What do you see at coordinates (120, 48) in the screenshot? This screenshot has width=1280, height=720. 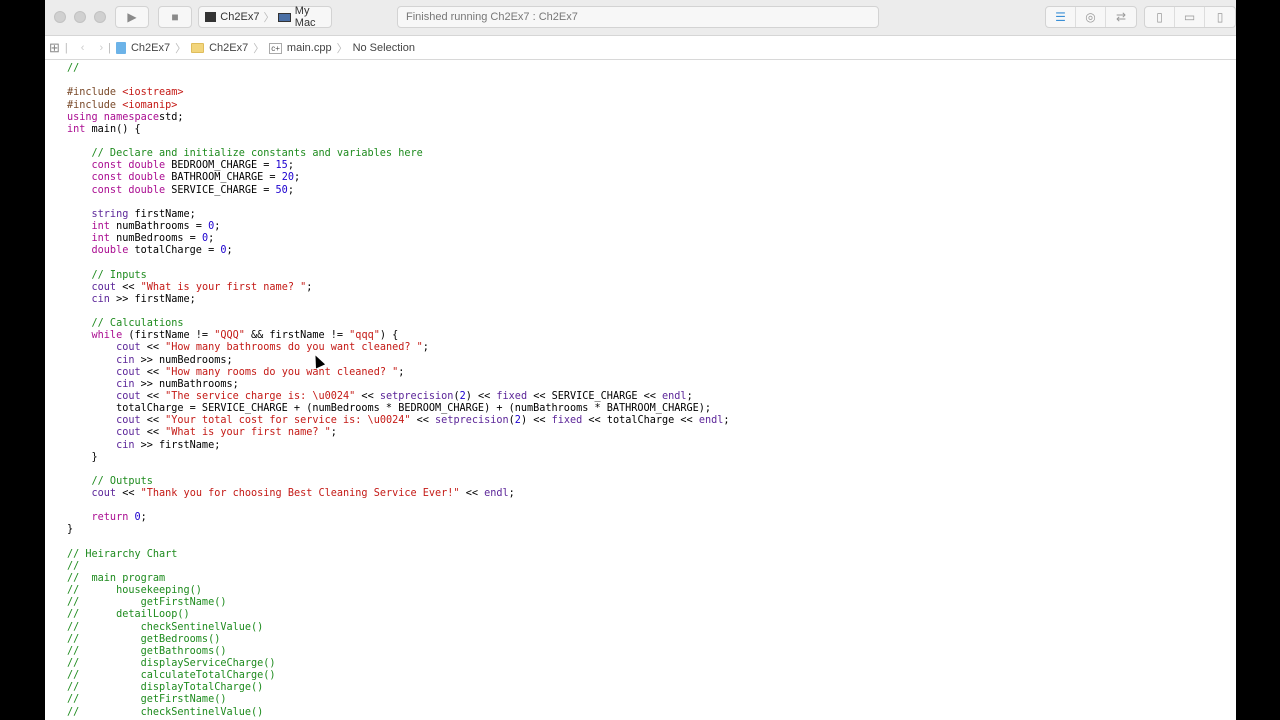 I see `project-icon` at bounding box center [120, 48].